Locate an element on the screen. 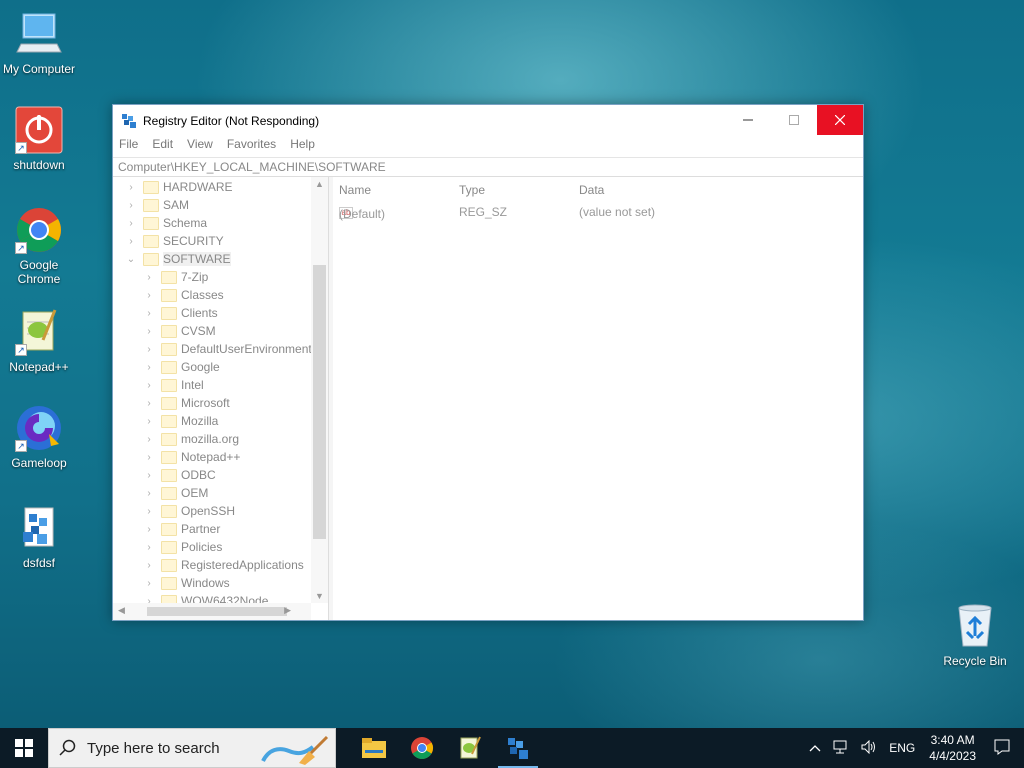  desktop-icon-recycle-bin: Recycle Bin is located at coordinates (975, 635).